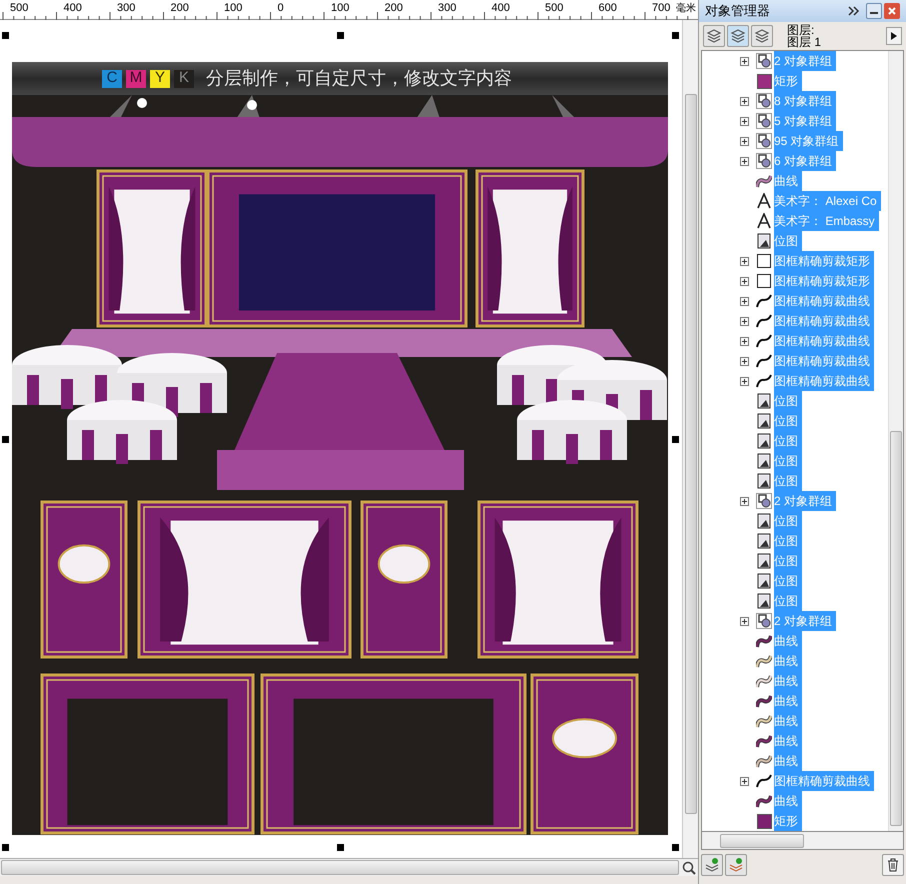 The height and width of the screenshot is (884, 906). What do you see at coordinates (764, 381) in the screenshot?
I see `curve-icon` at bounding box center [764, 381].